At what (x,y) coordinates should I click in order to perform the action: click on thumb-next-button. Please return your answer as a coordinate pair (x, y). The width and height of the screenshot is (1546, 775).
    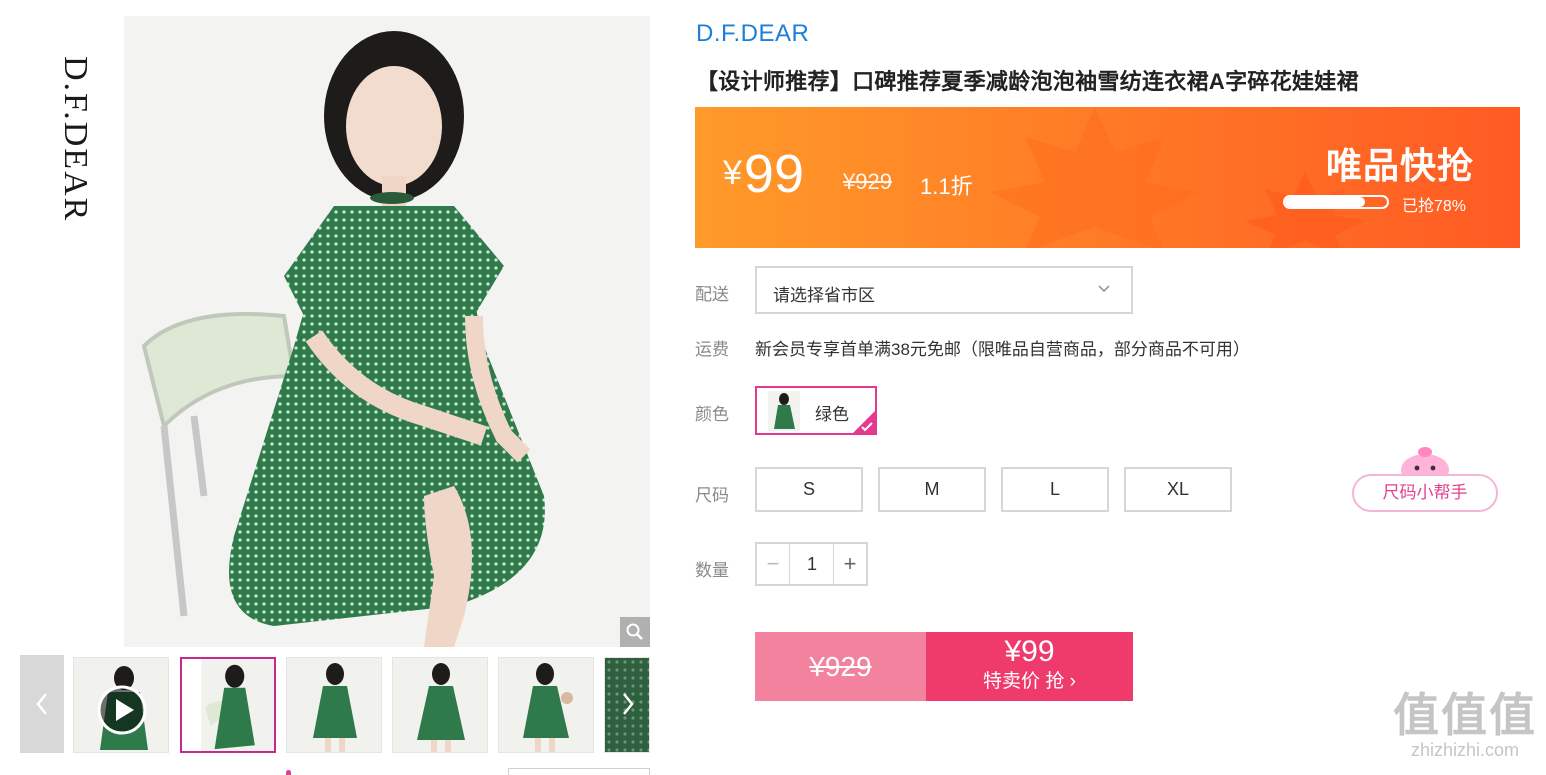
    Looking at the image, I should click on (628, 704).